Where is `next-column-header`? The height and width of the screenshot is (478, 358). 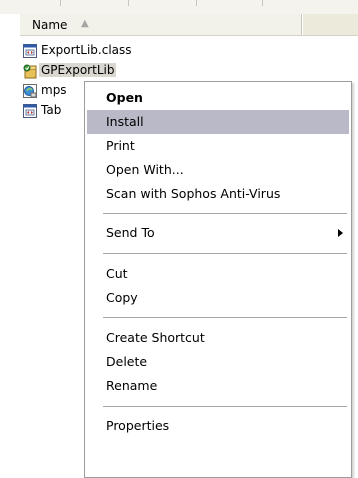
next-column-header is located at coordinates (330, 24).